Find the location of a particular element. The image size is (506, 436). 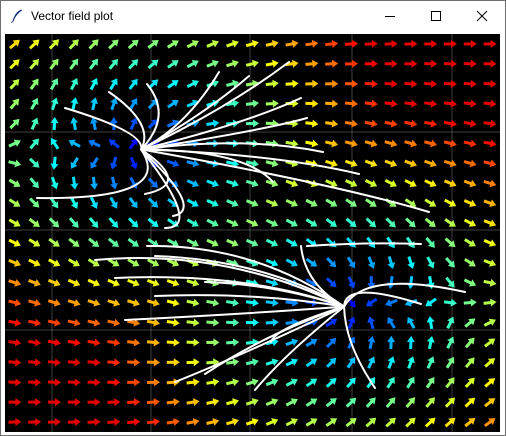

window-title: Vector field plot is located at coordinates (72, 16).